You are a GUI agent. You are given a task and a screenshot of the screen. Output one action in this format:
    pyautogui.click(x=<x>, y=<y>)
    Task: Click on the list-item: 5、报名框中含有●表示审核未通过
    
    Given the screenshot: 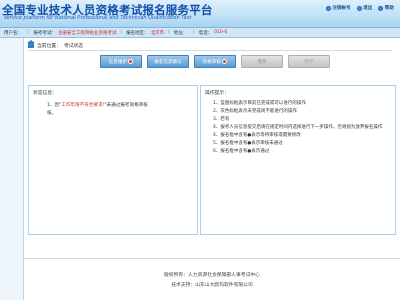 What is the action you would take?
    pyautogui.click(x=248, y=143)
    